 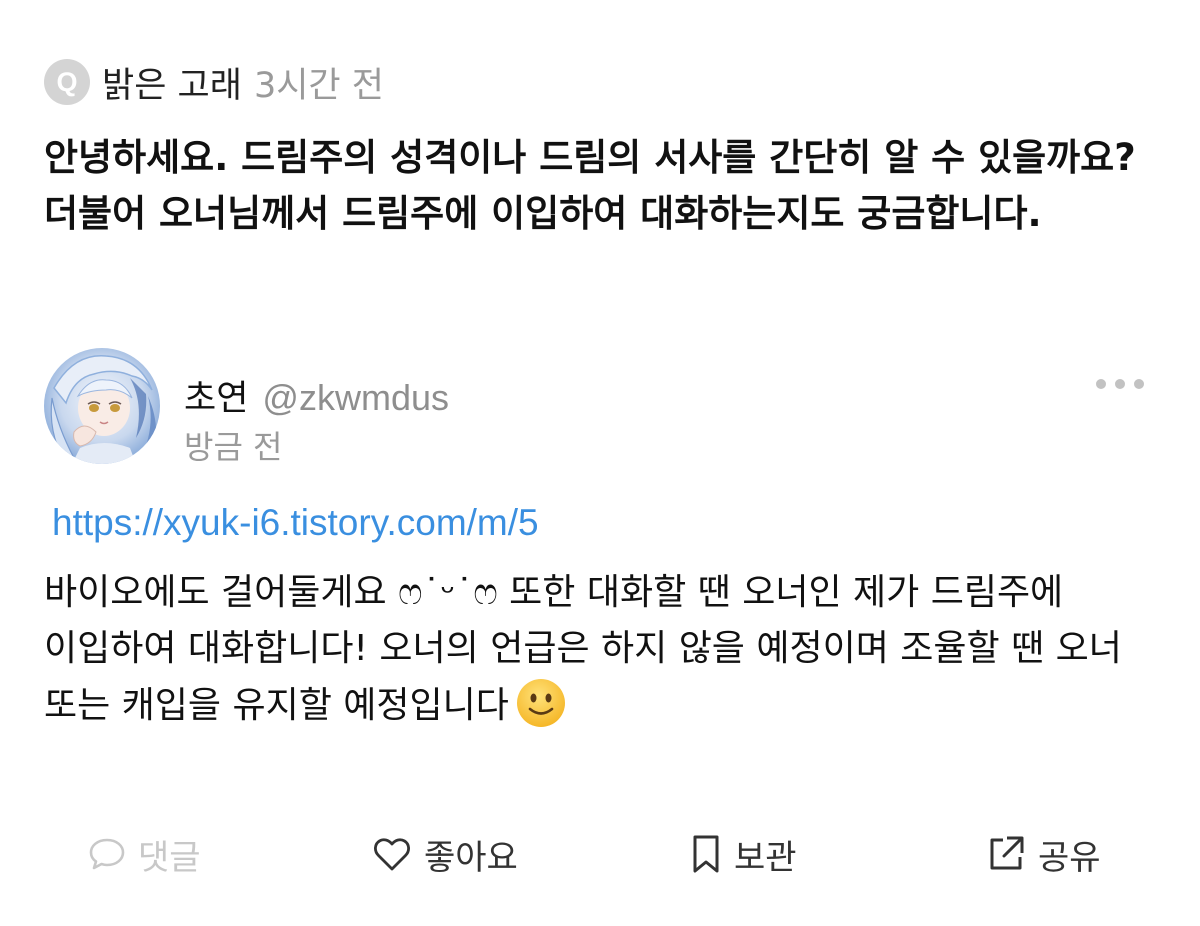 What do you see at coordinates (392, 854) in the screenshot?
I see `heart-icon` at bounding box center [392, 854].